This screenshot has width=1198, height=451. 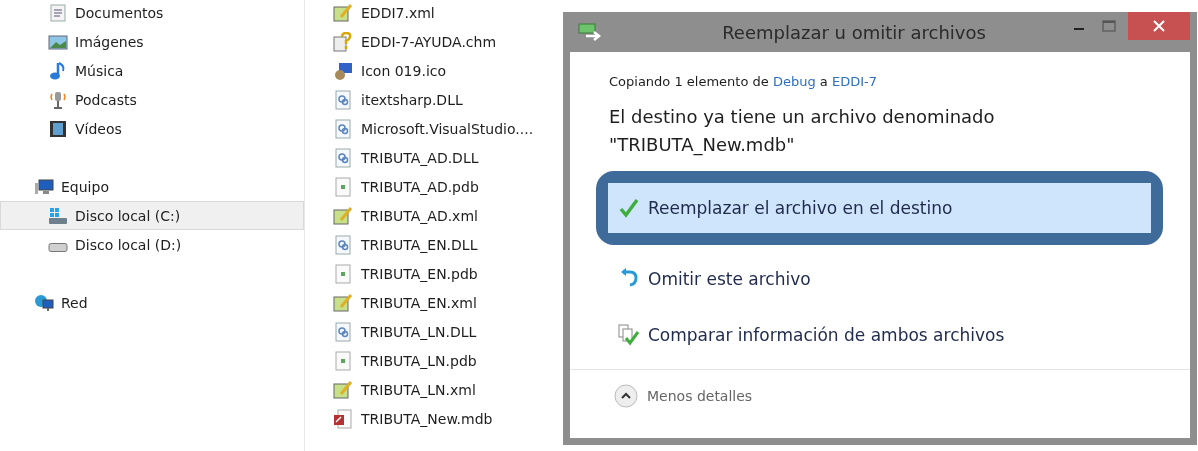 I want to click on network-icon, so click(x=44, y=302).